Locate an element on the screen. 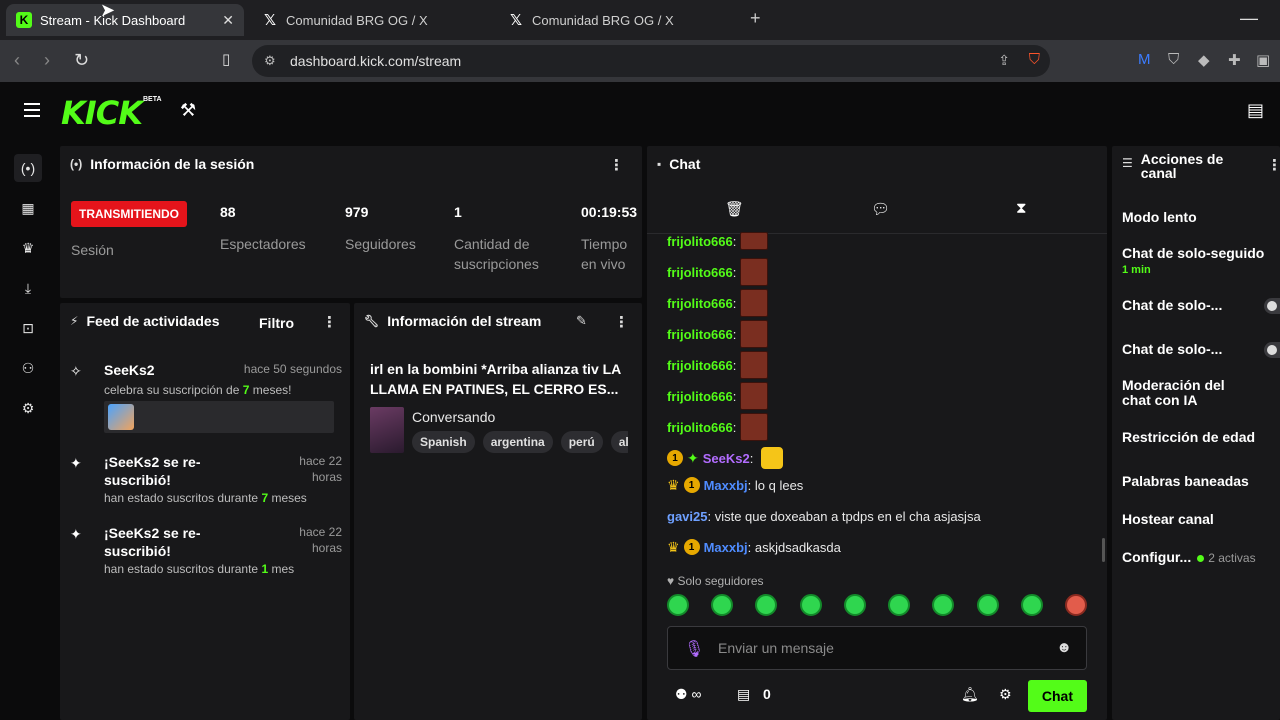 This screenshot has width=1280, height=720. trash-icon: 🗑︎ is located at coordinates (734, 209).